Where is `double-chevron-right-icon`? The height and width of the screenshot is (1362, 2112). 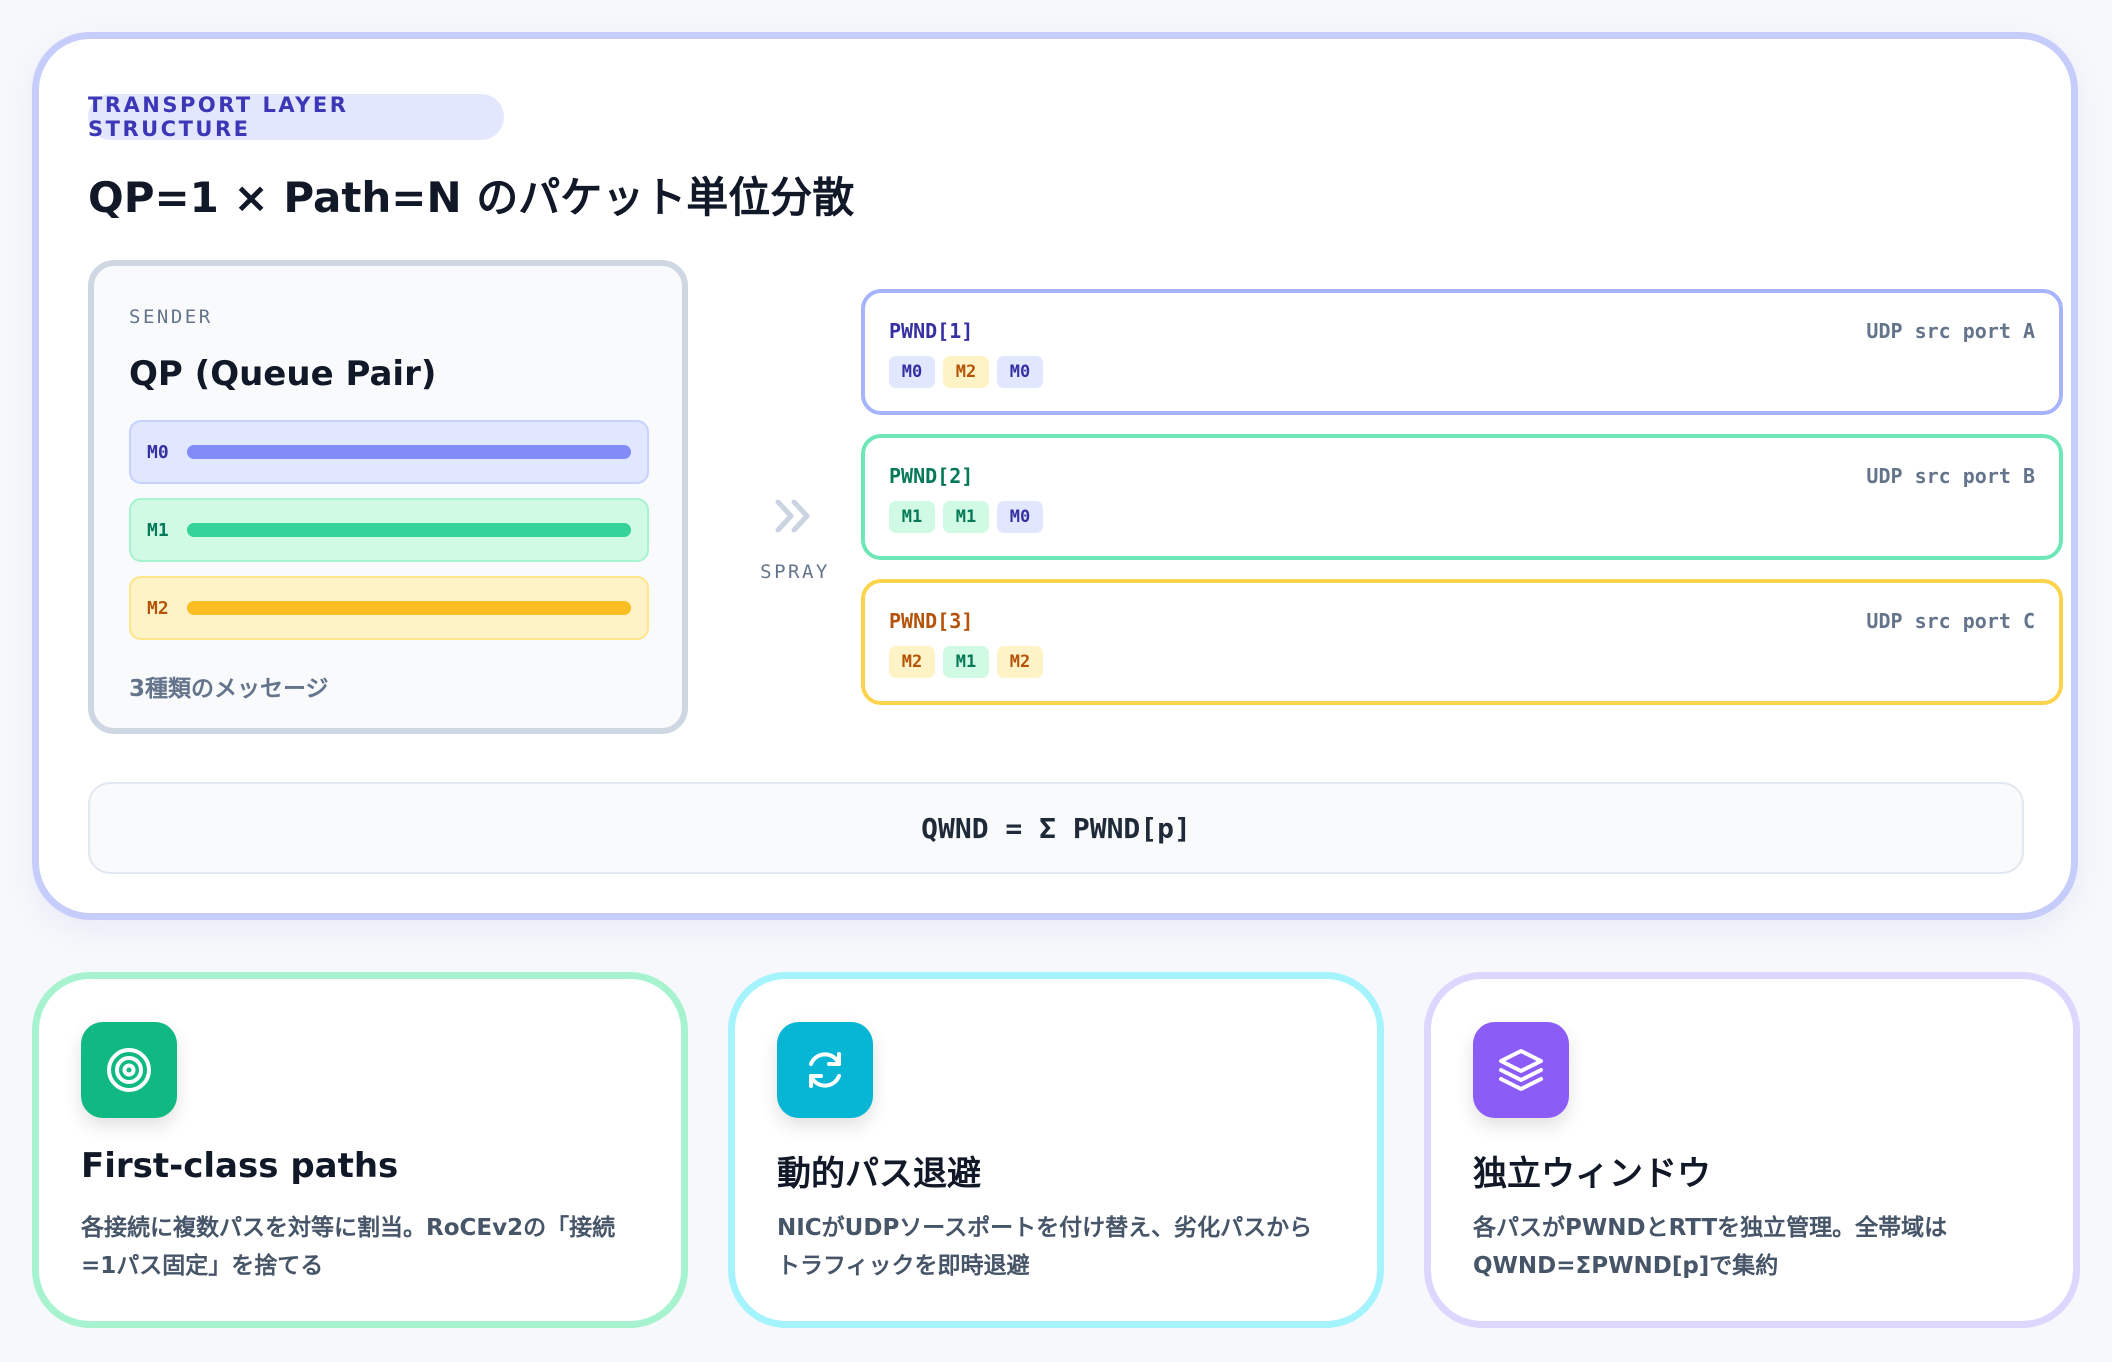
double-chevron-right-icon is located at coordinates (792, 516).